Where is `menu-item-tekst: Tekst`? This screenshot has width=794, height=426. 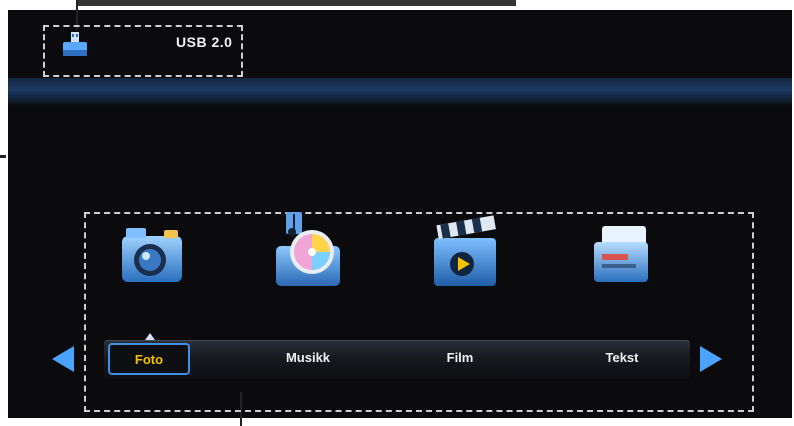
menu-item-tekst: Tekst is located at coordinates (622, 357).